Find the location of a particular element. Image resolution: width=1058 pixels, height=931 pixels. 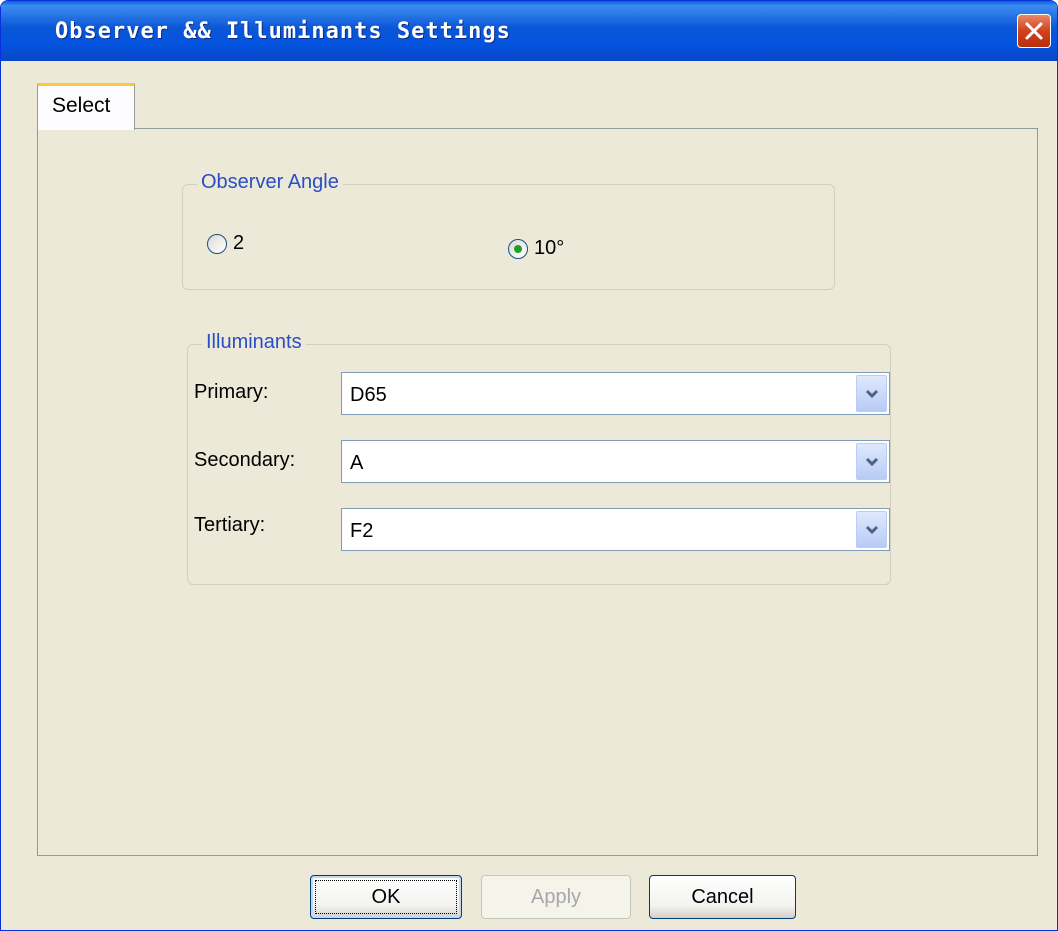

close-icon is located at coordinates (1034, 31).